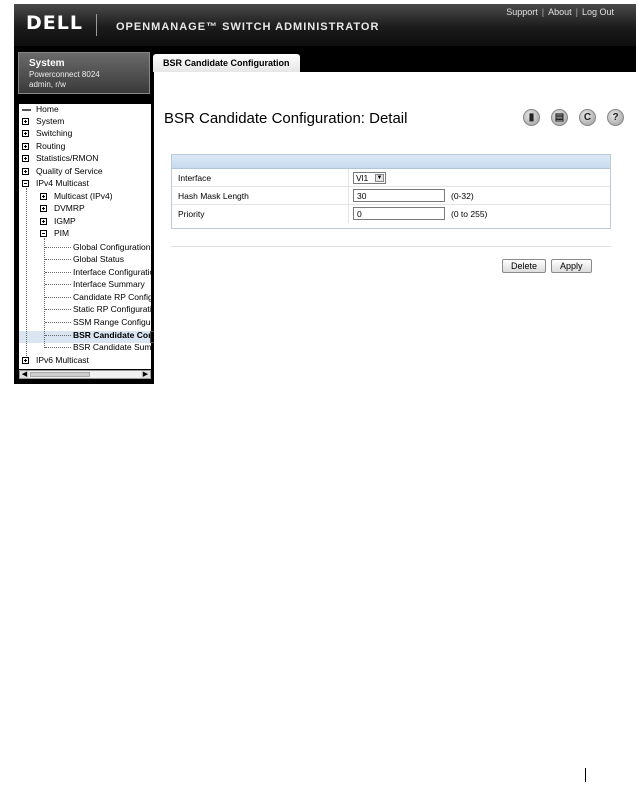 This screenshot has width=641, height=785. Describe the element at coordinates (64, 74) in the screenshot. I see `system-model: Powerconnect 8024` at that location.